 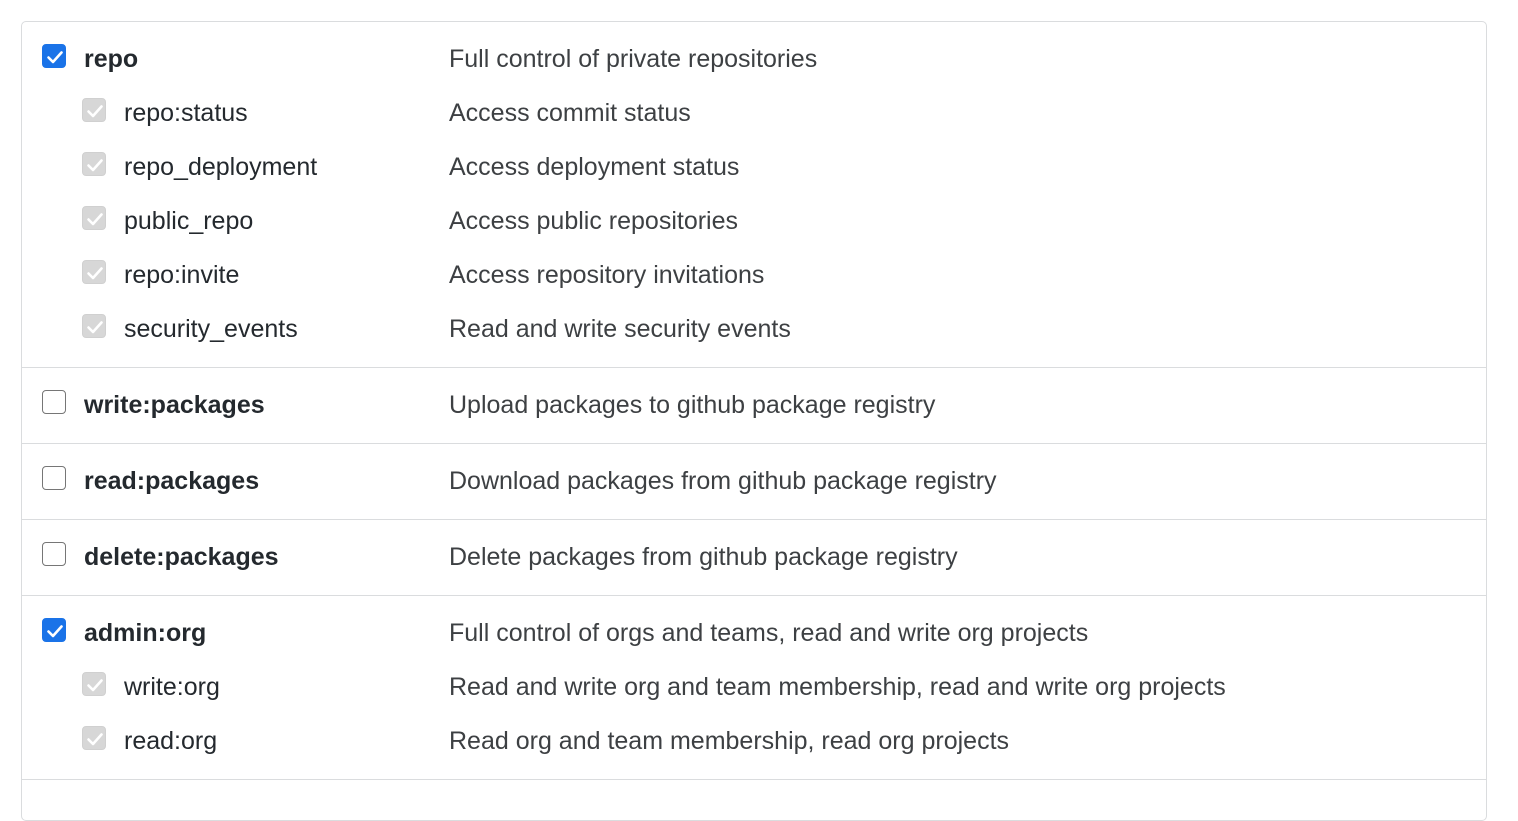 What do you see at coordinates (54, 478) in the screenshot?
I see `checkbox-read-packages` at bounding box center [54, 478].